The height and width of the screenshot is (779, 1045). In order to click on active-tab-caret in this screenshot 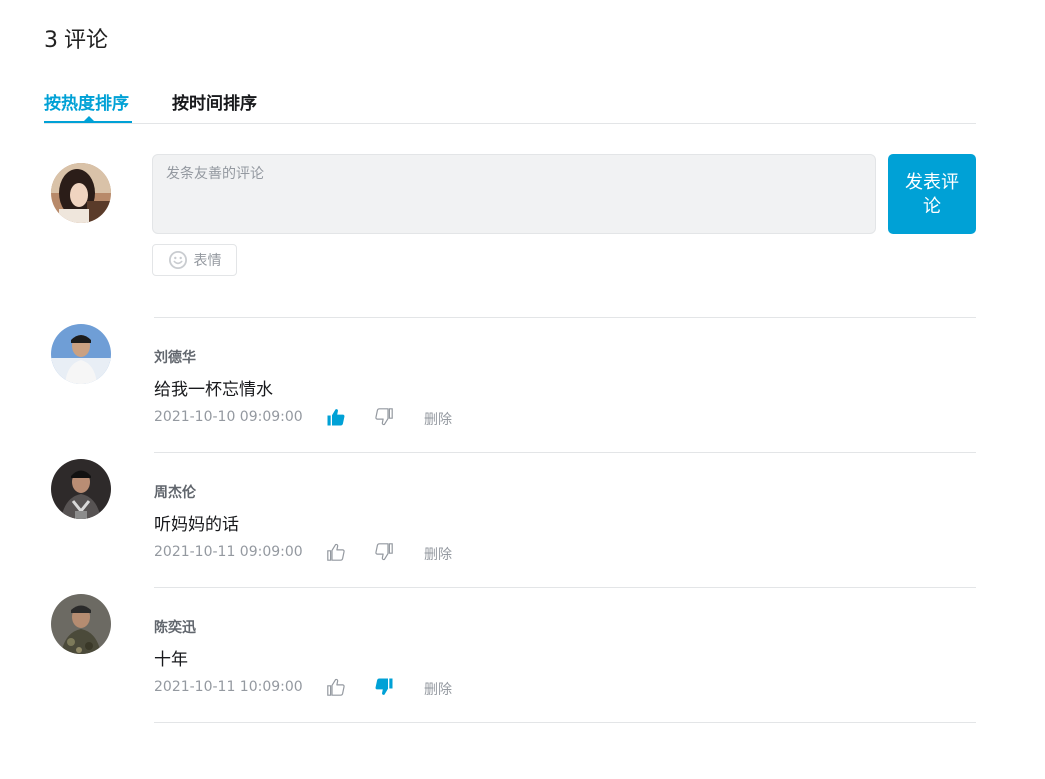, I will do `click(89, 118)`.